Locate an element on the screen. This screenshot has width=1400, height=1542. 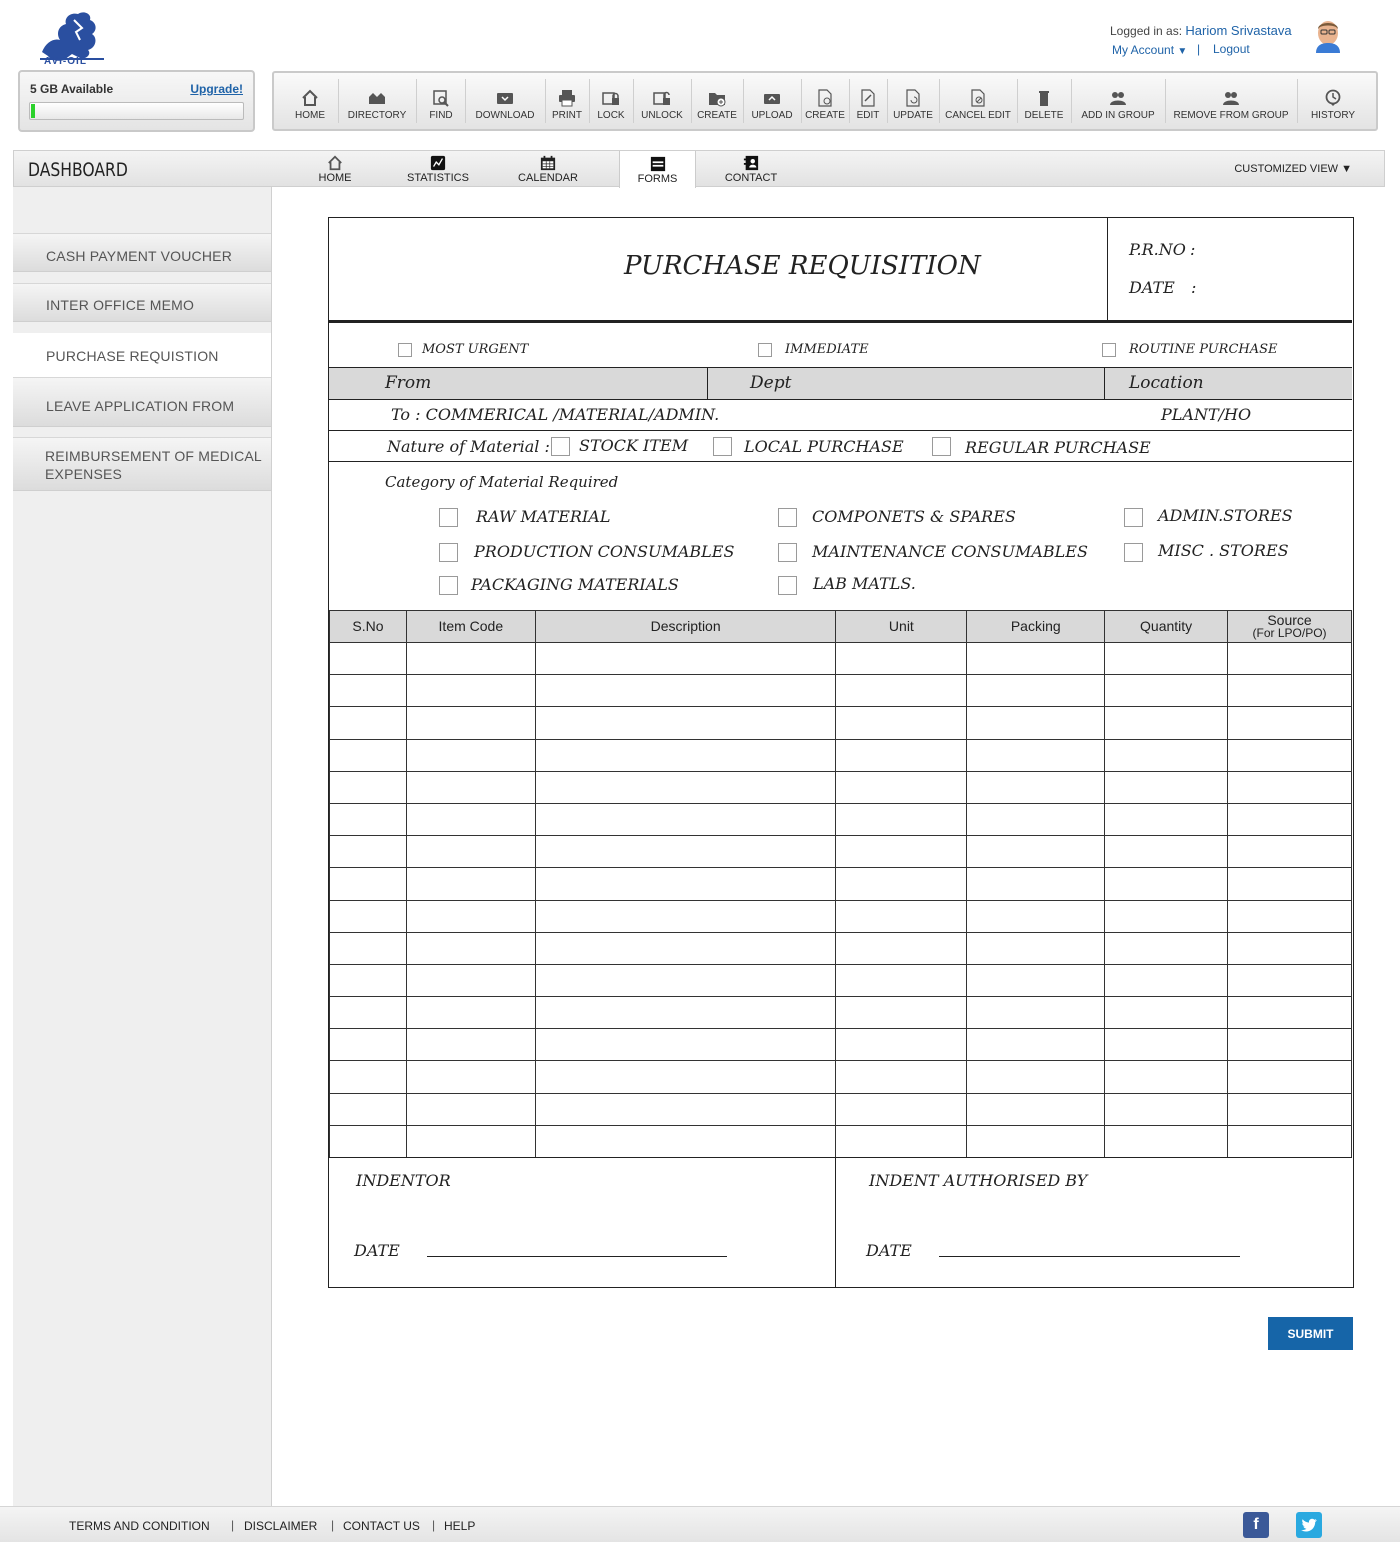
tab-statistics: STATISTICS is located at coordinates (438, 169).